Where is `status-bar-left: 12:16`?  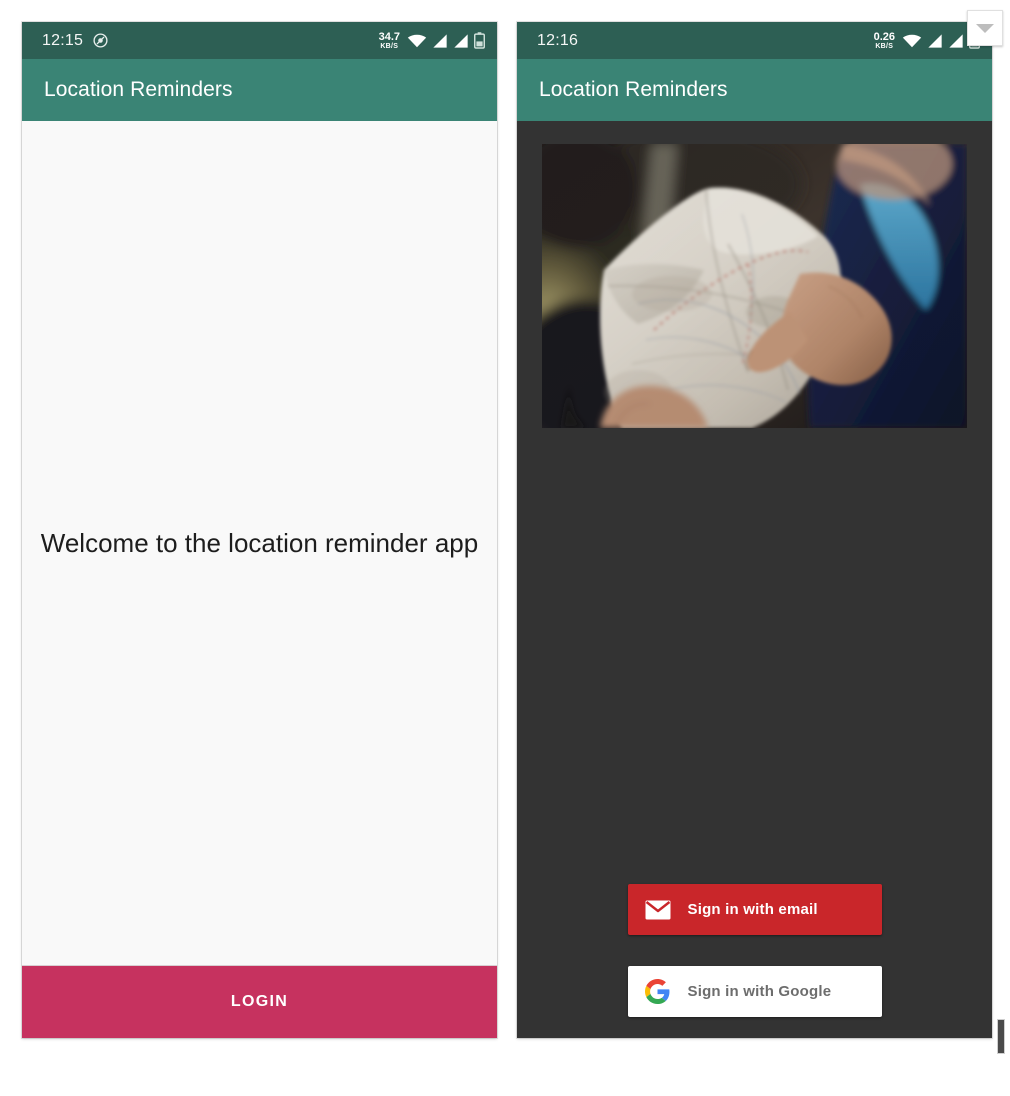 status-bar-left: 12:16 is located at coordinates (557, 41).